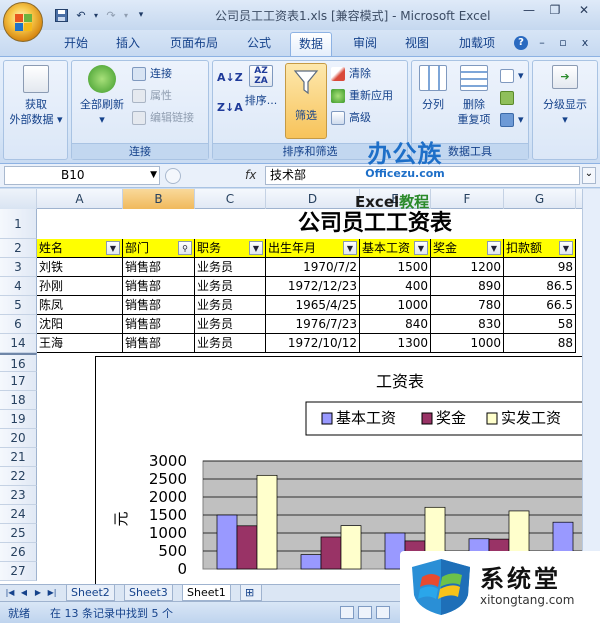  What do you see at coordinates (230, 199) in the screenshot?
I see `column-header-c: C` at bounding box center [230, 199].